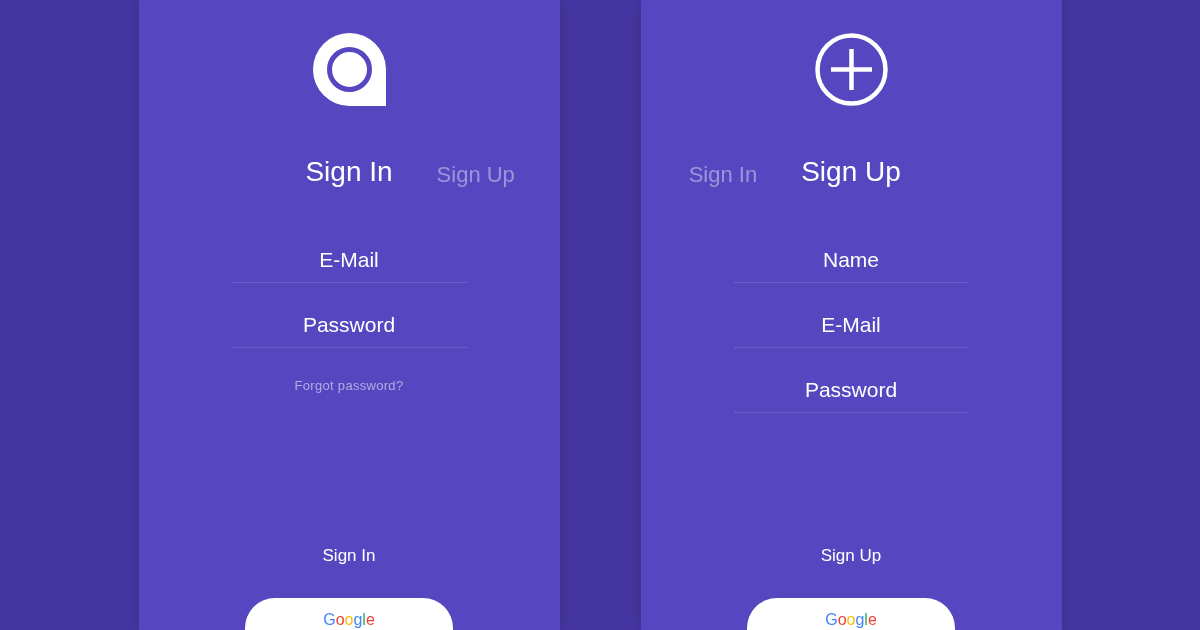 The width and height of the screenshot is (1200, 630). Describe the element at coordinates (349, 69) in the screenshot. I see `speech-bubble-icon` at that location.